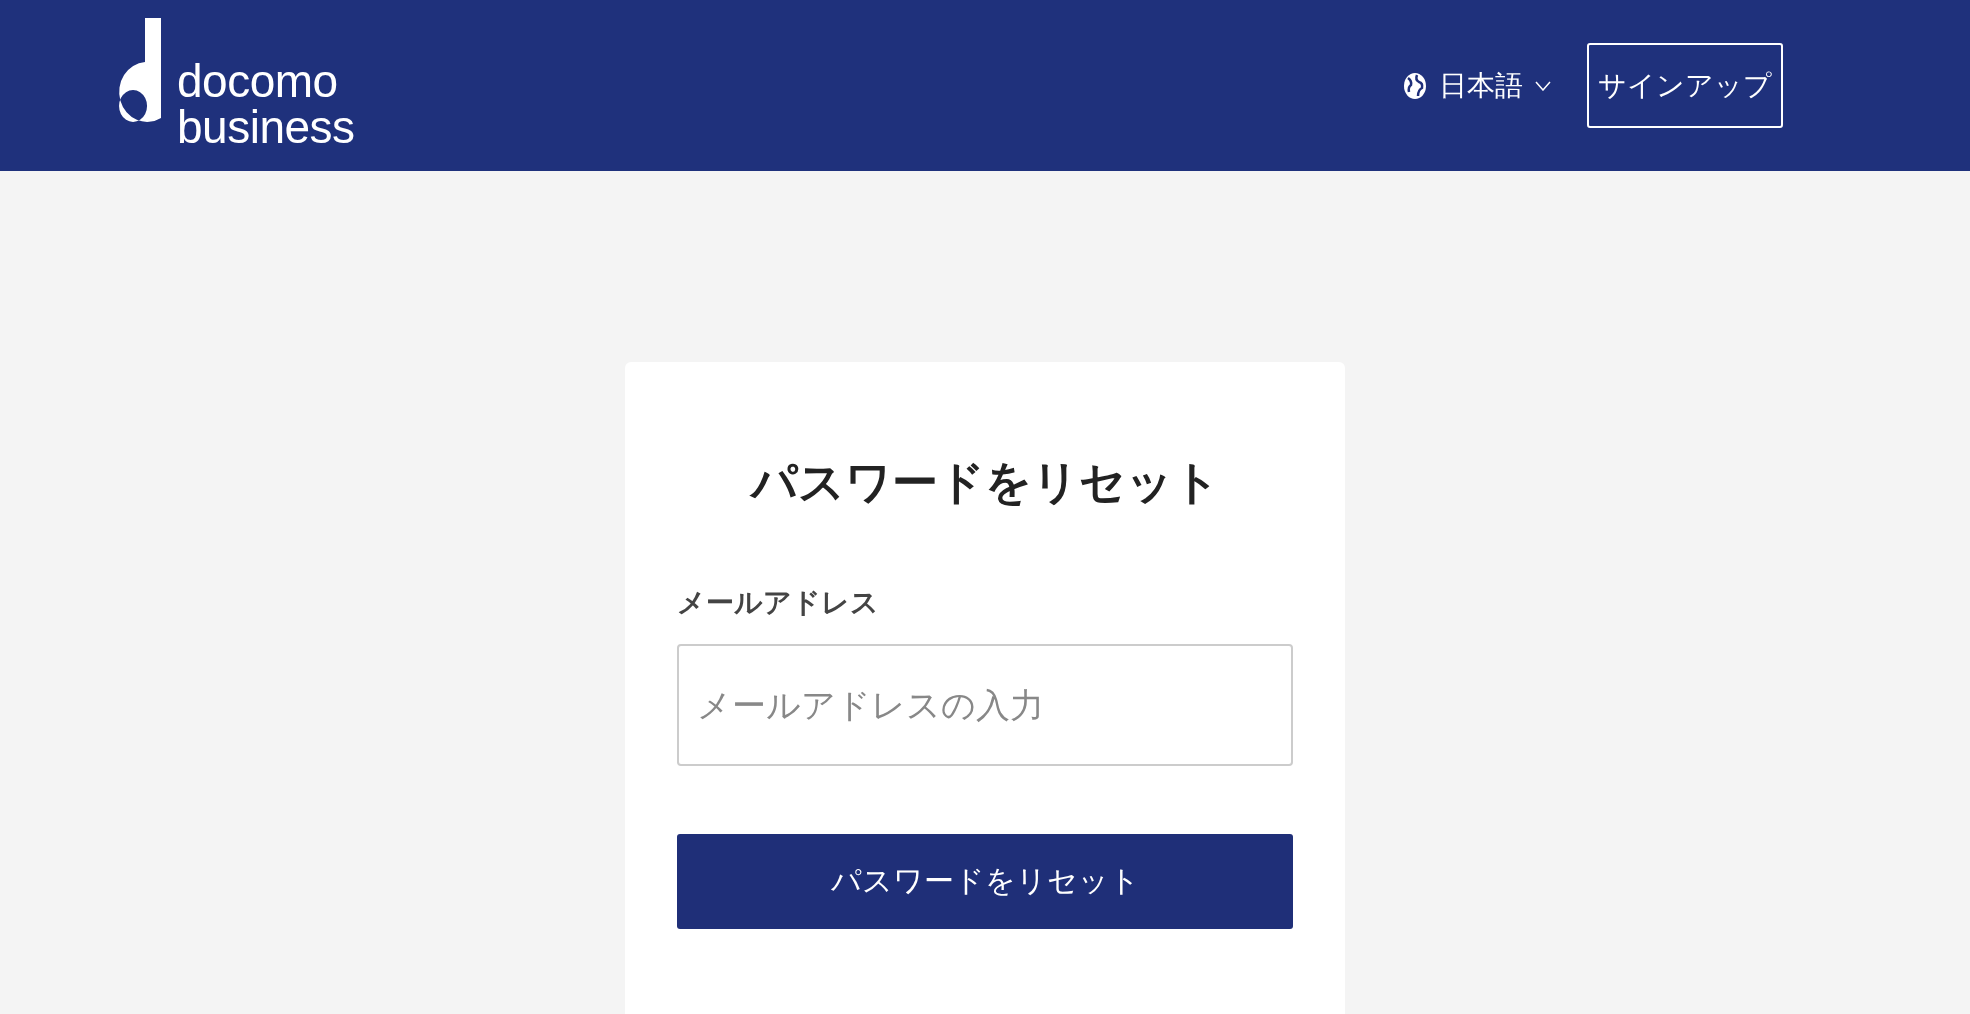  I want to click on field-label: メールアドレス, so click(778, 603).